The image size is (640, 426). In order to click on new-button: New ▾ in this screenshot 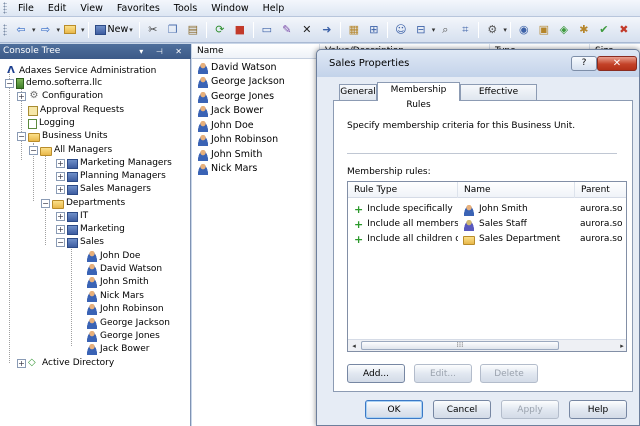, I will do `click(114, 30)`.